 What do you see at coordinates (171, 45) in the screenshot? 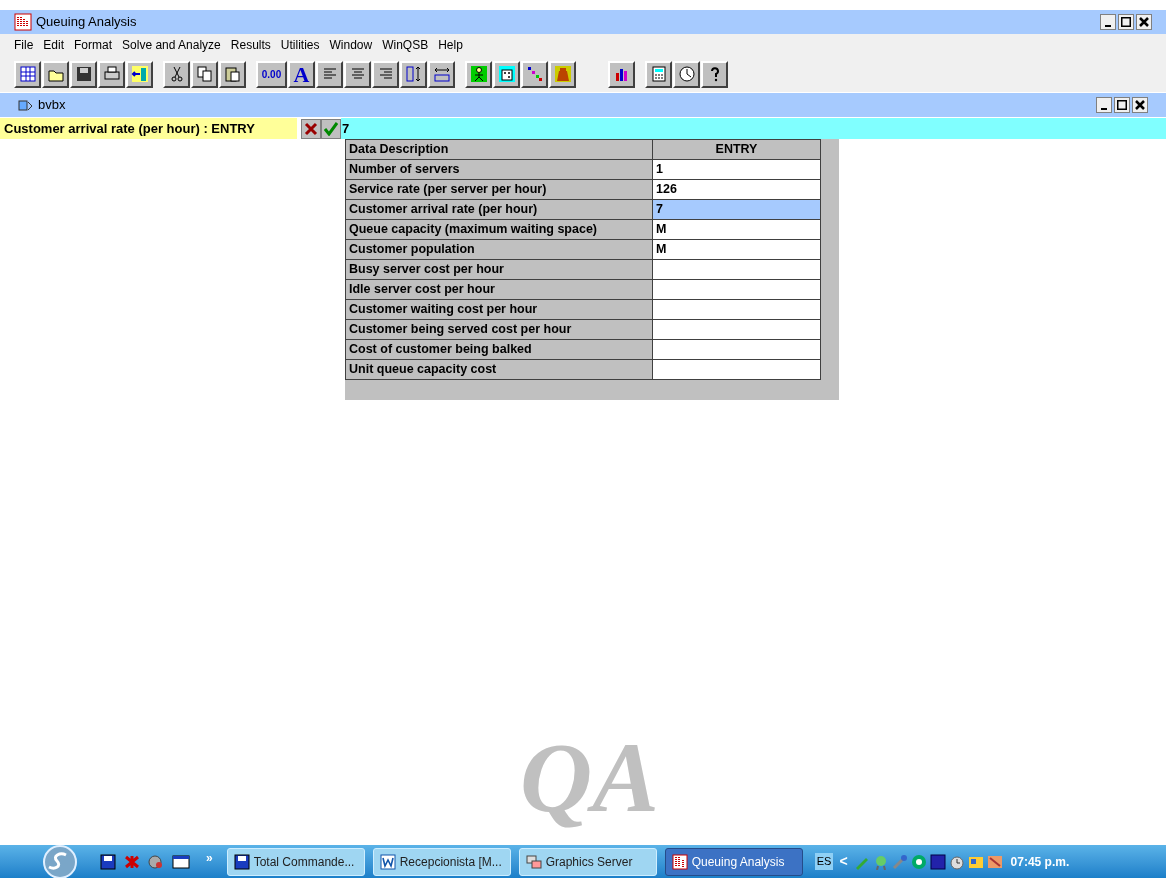
I see `menu-item: Solve and Analyze` at bounding box center [171, 45].